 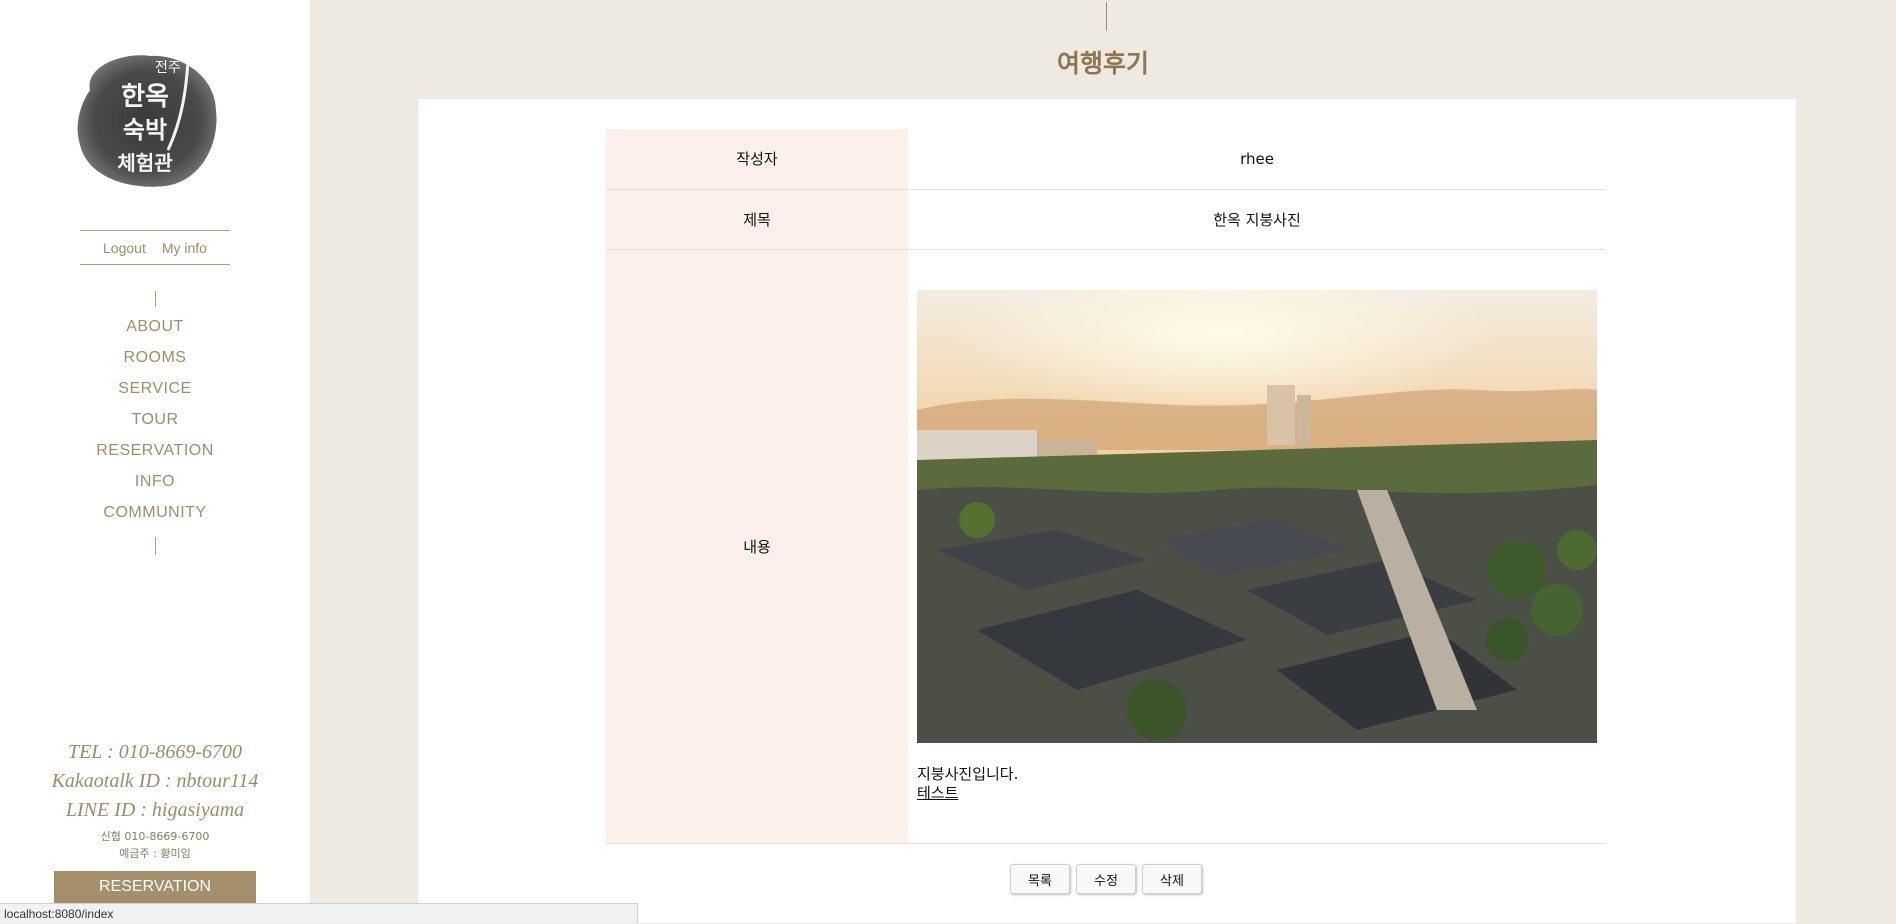 I want to click on menu-item-rooms: ROOMS, so click(x=155, y=362).